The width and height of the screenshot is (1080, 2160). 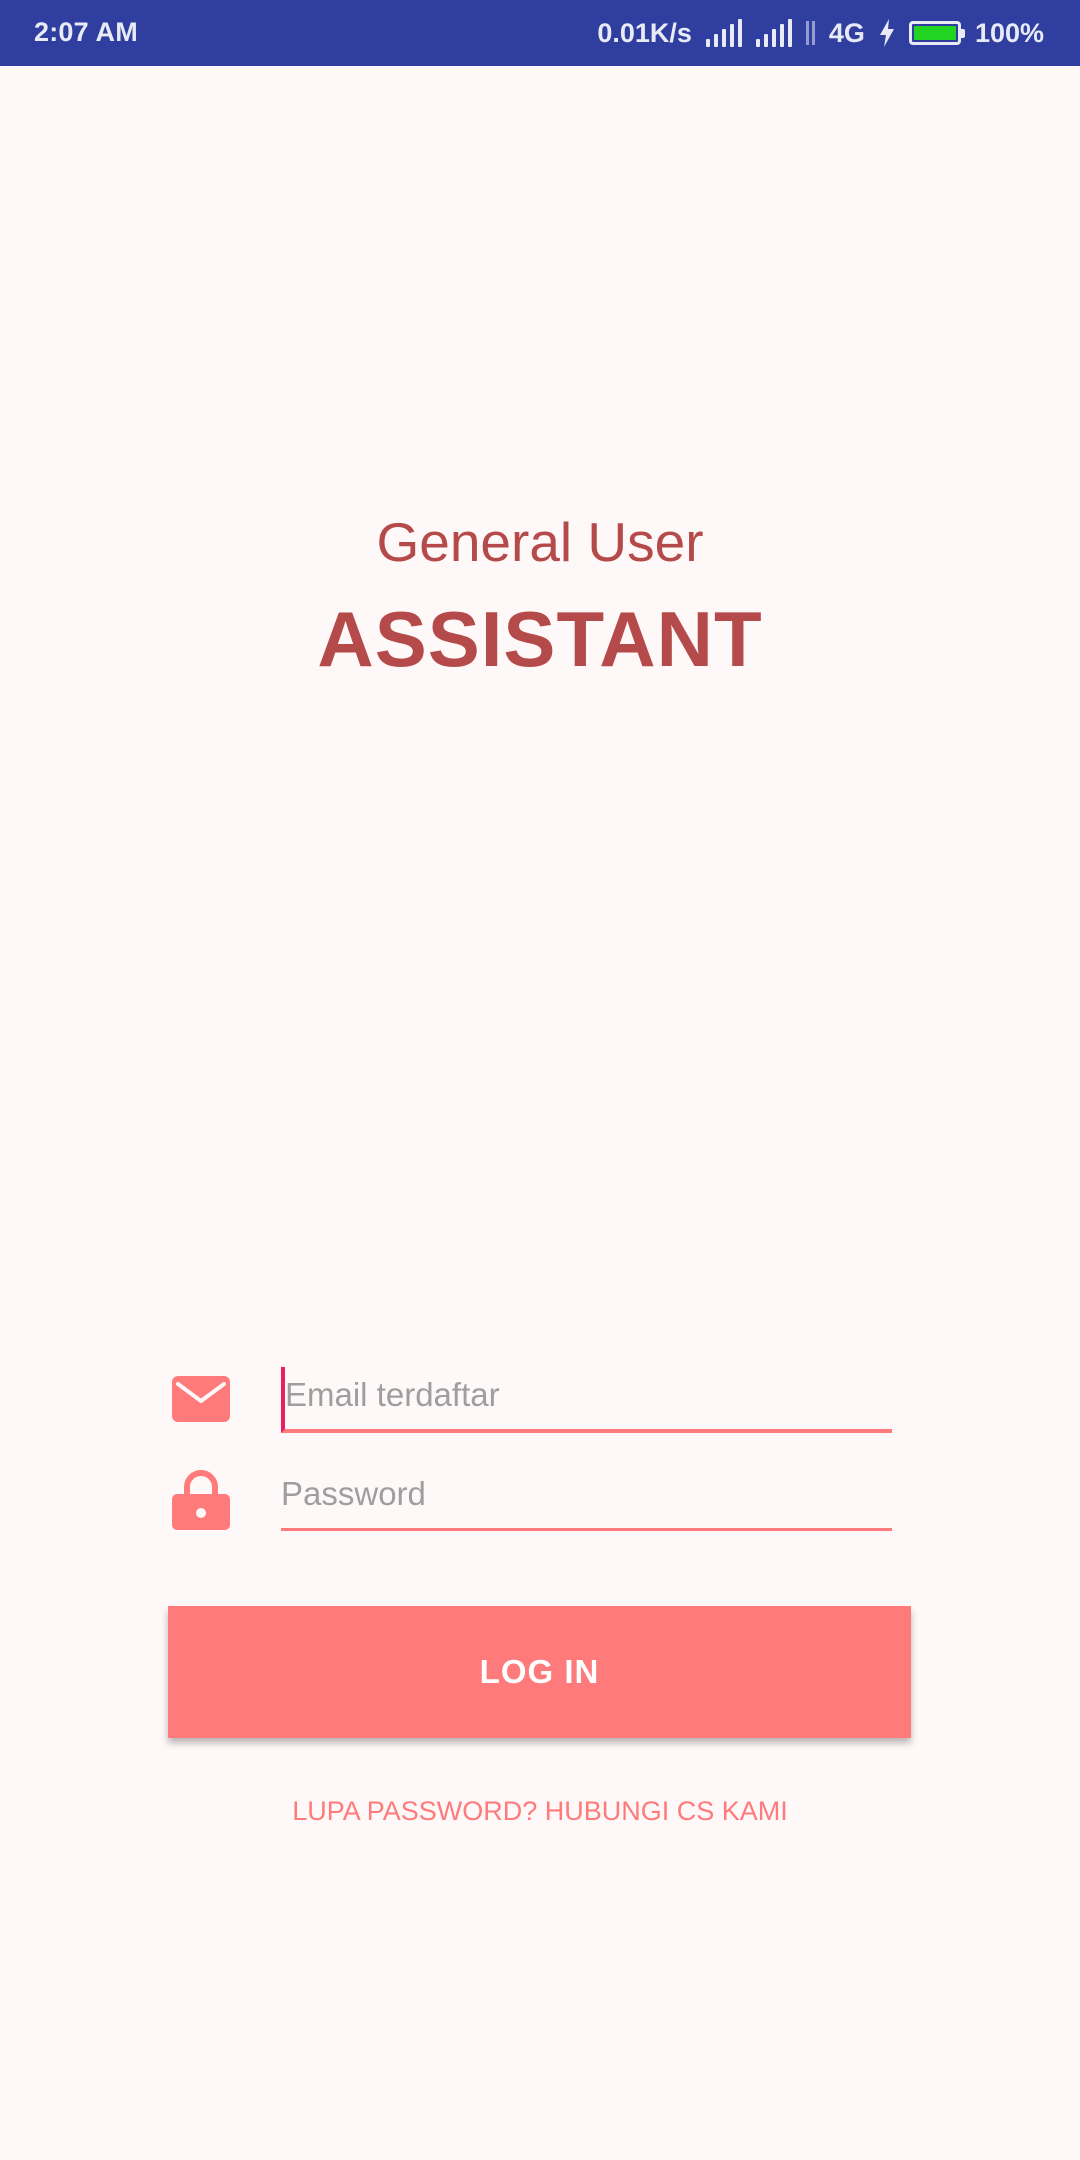 I want to click on data-transfer-icon, so click(x=810, y=33).